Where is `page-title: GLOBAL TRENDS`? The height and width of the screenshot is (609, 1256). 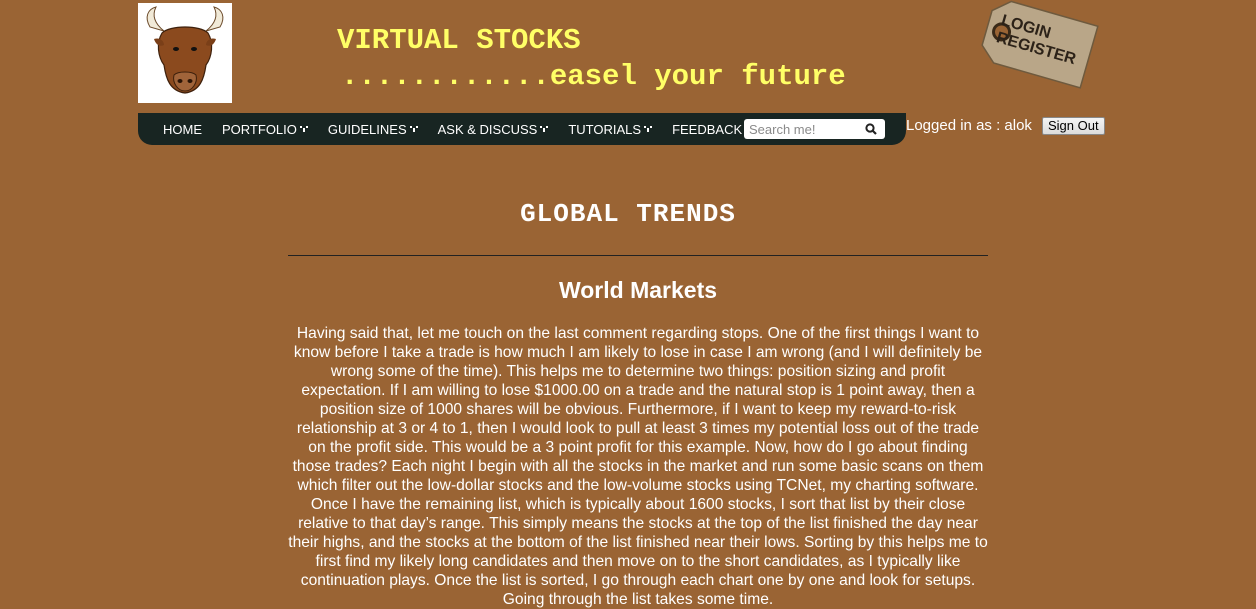 page-title: GLOBAL TRENDS is located at coordinates (628, 214).